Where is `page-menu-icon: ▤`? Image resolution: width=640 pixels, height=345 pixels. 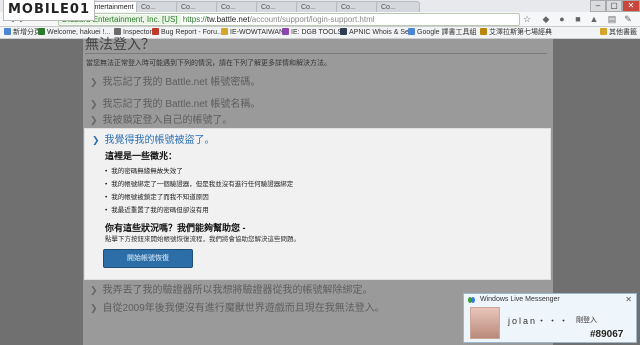 page-menu-icon: ▤ is located at coordinates (612, 19).